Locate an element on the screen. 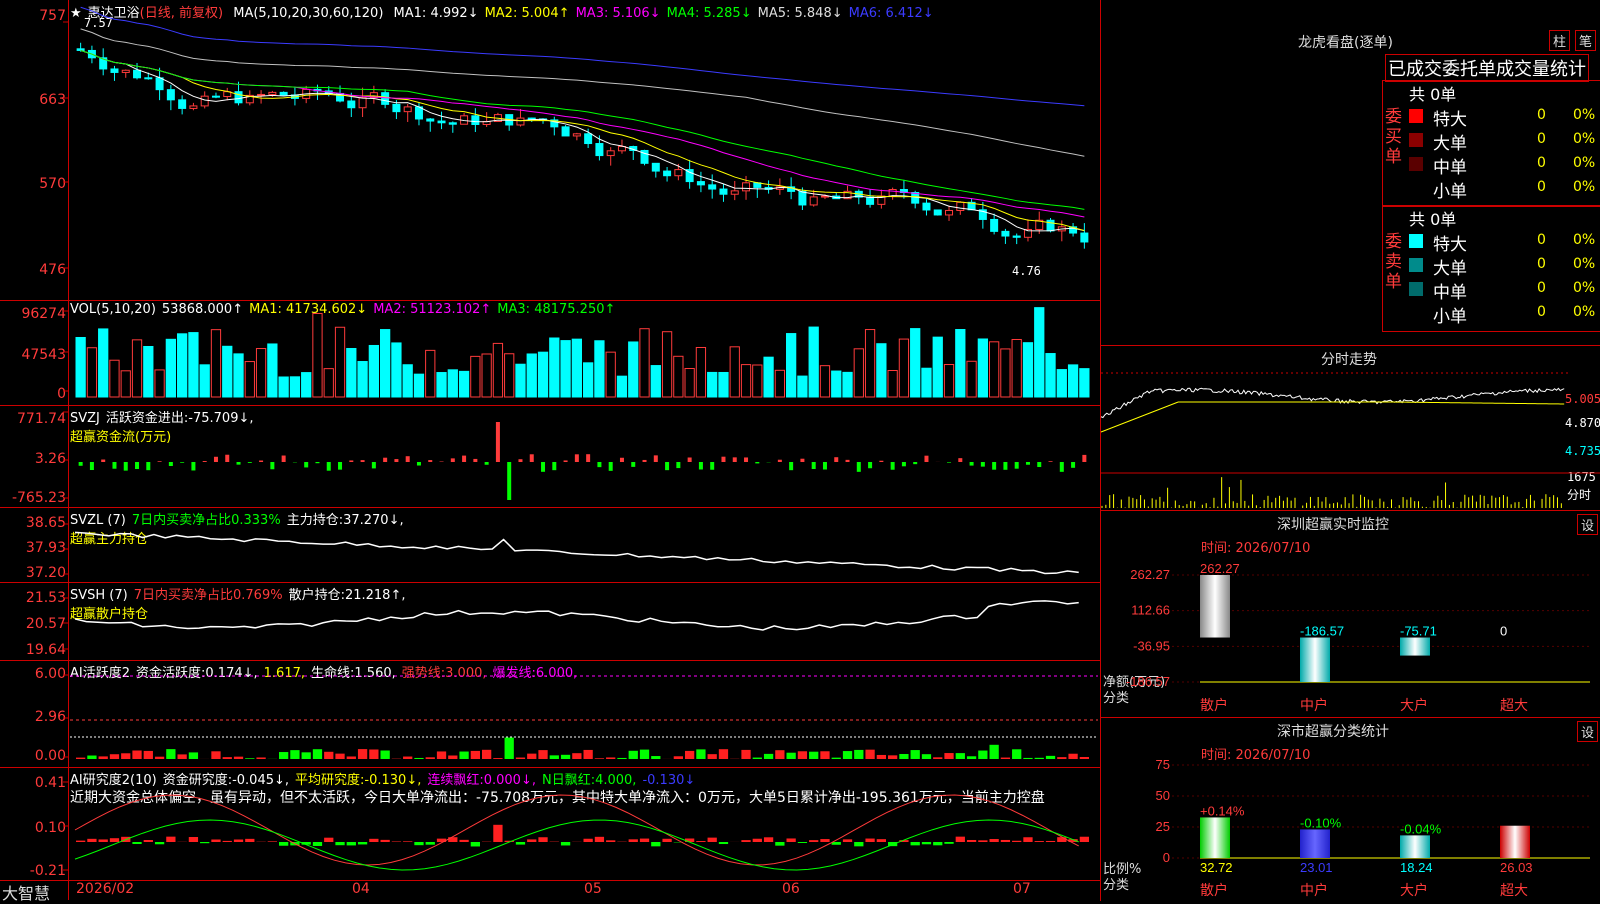 Image resolution: width=1600 pixels, height=904 pixels. monitor-category: 大户 is located at coordinates (1414, 705).